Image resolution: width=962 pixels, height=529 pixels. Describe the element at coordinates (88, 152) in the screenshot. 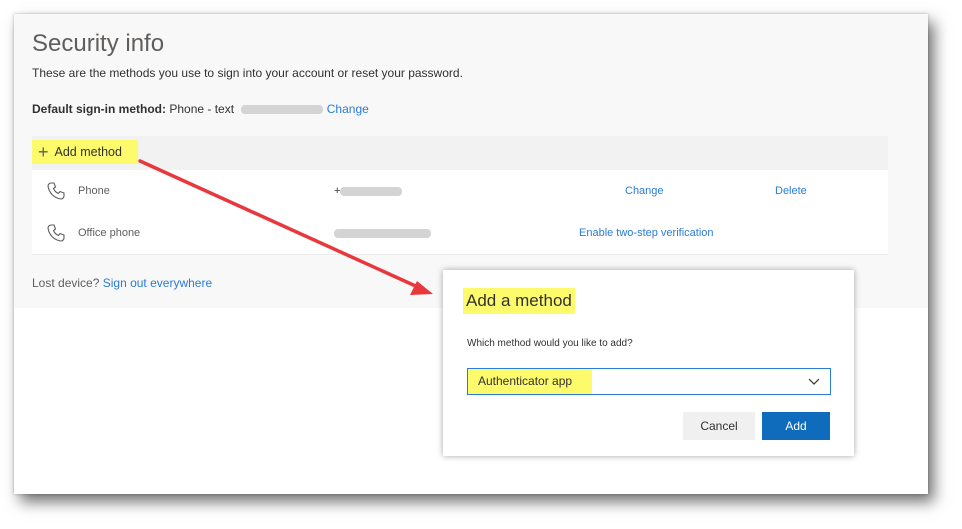

I see `add-method-label: Add method` at that location.